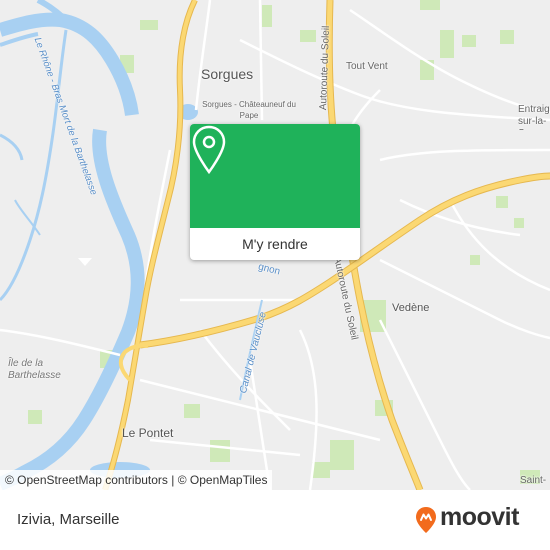 The image size is (550, 550). I want to click on place-title: Izivia, Marseille, so click(68, 519).